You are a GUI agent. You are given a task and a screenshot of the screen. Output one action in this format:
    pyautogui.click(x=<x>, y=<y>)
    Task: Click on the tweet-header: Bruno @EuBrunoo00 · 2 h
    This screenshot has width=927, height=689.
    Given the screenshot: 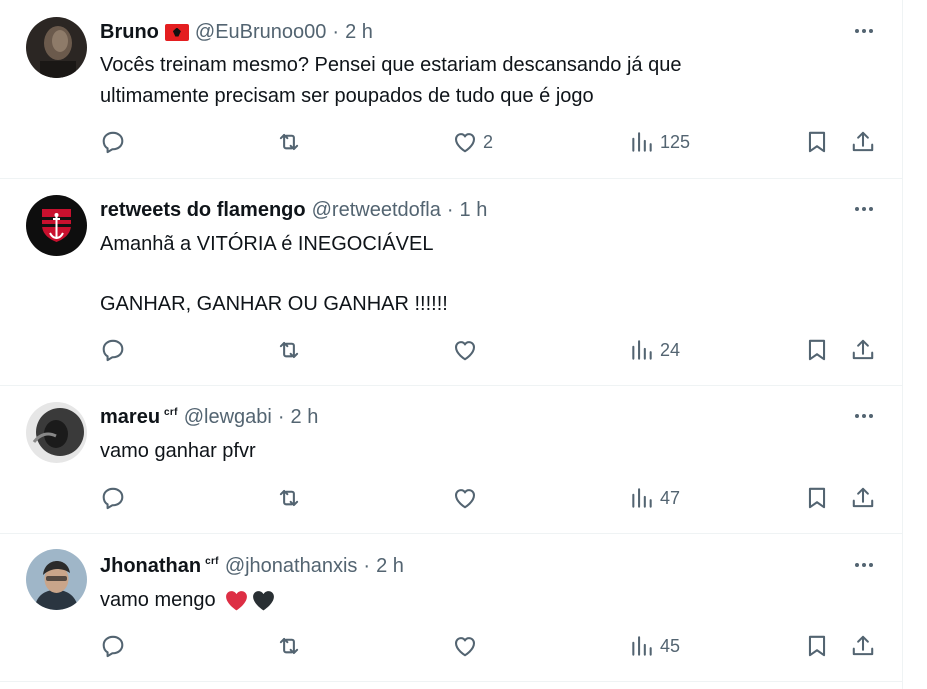 What is the action you would take?
    pyautogui.click(x=236, y=32)
    